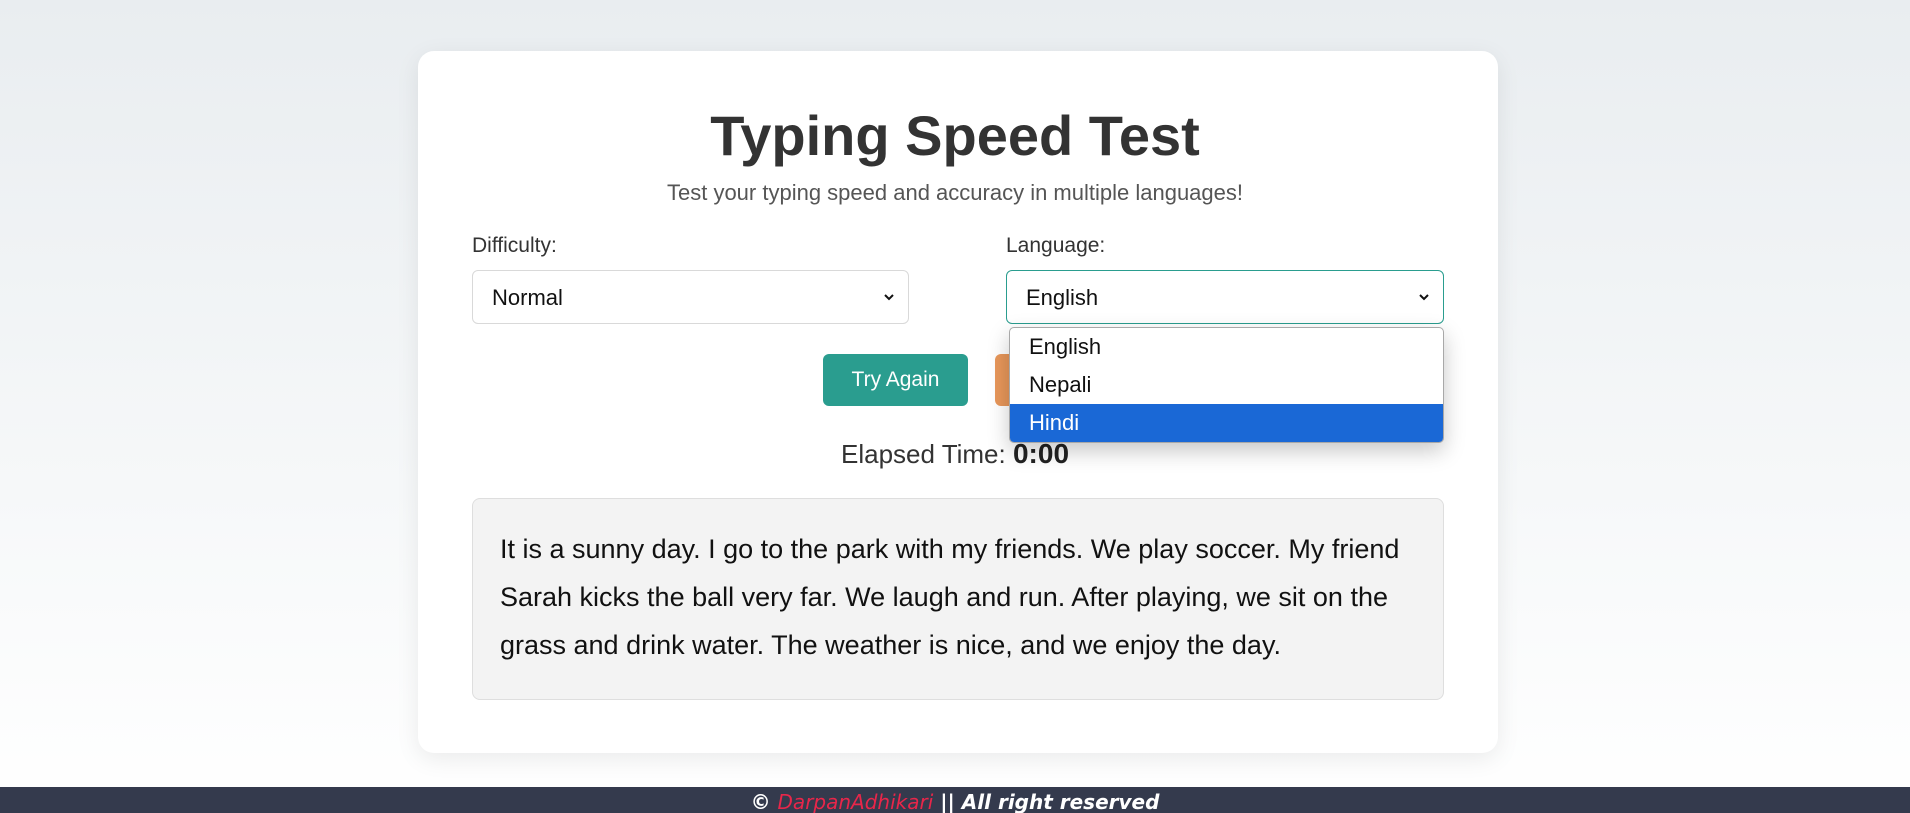 The height and width of the screenshot is (813, 1910). I want to click on language-option-hindi: Hindi, so click(1226, 423).